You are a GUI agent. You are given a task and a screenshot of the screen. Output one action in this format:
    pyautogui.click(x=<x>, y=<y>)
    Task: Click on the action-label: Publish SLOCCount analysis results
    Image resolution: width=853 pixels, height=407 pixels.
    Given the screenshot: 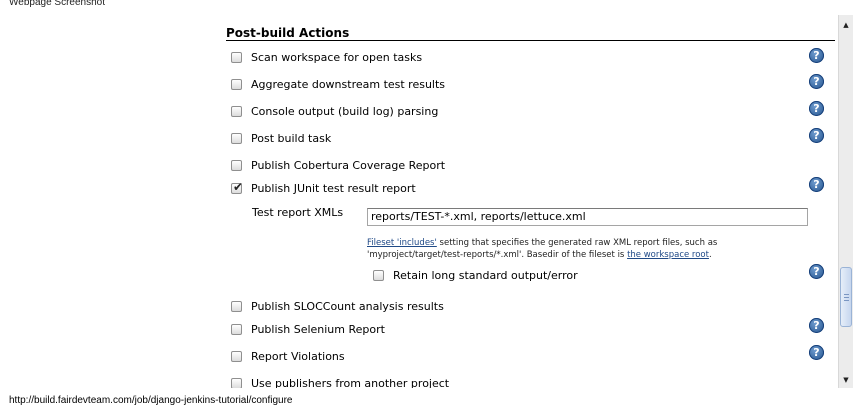 What is the action you would take?
    pyautogui.click(x=347, y=306)
    